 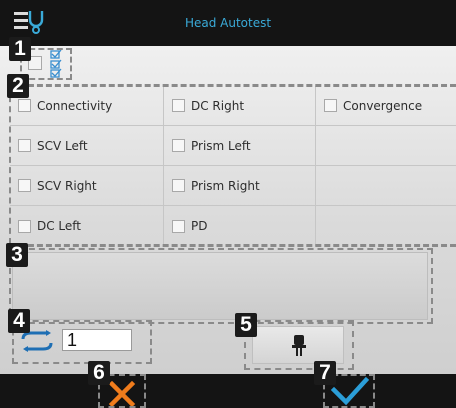 What do you see at coordinates (62, 145) in the screenshot?
I see `test-label: SCV Left` at bounding box center [62, 145].